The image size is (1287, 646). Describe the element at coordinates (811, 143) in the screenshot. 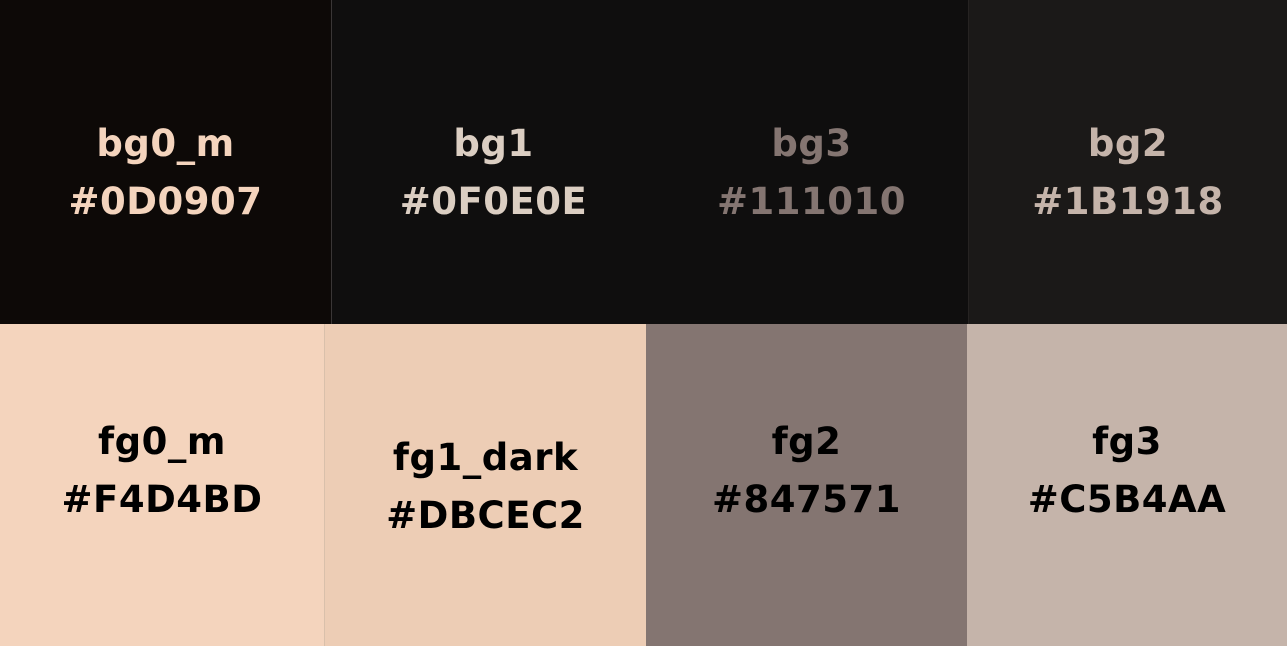

I see `swatch-name: bg3` at that location.